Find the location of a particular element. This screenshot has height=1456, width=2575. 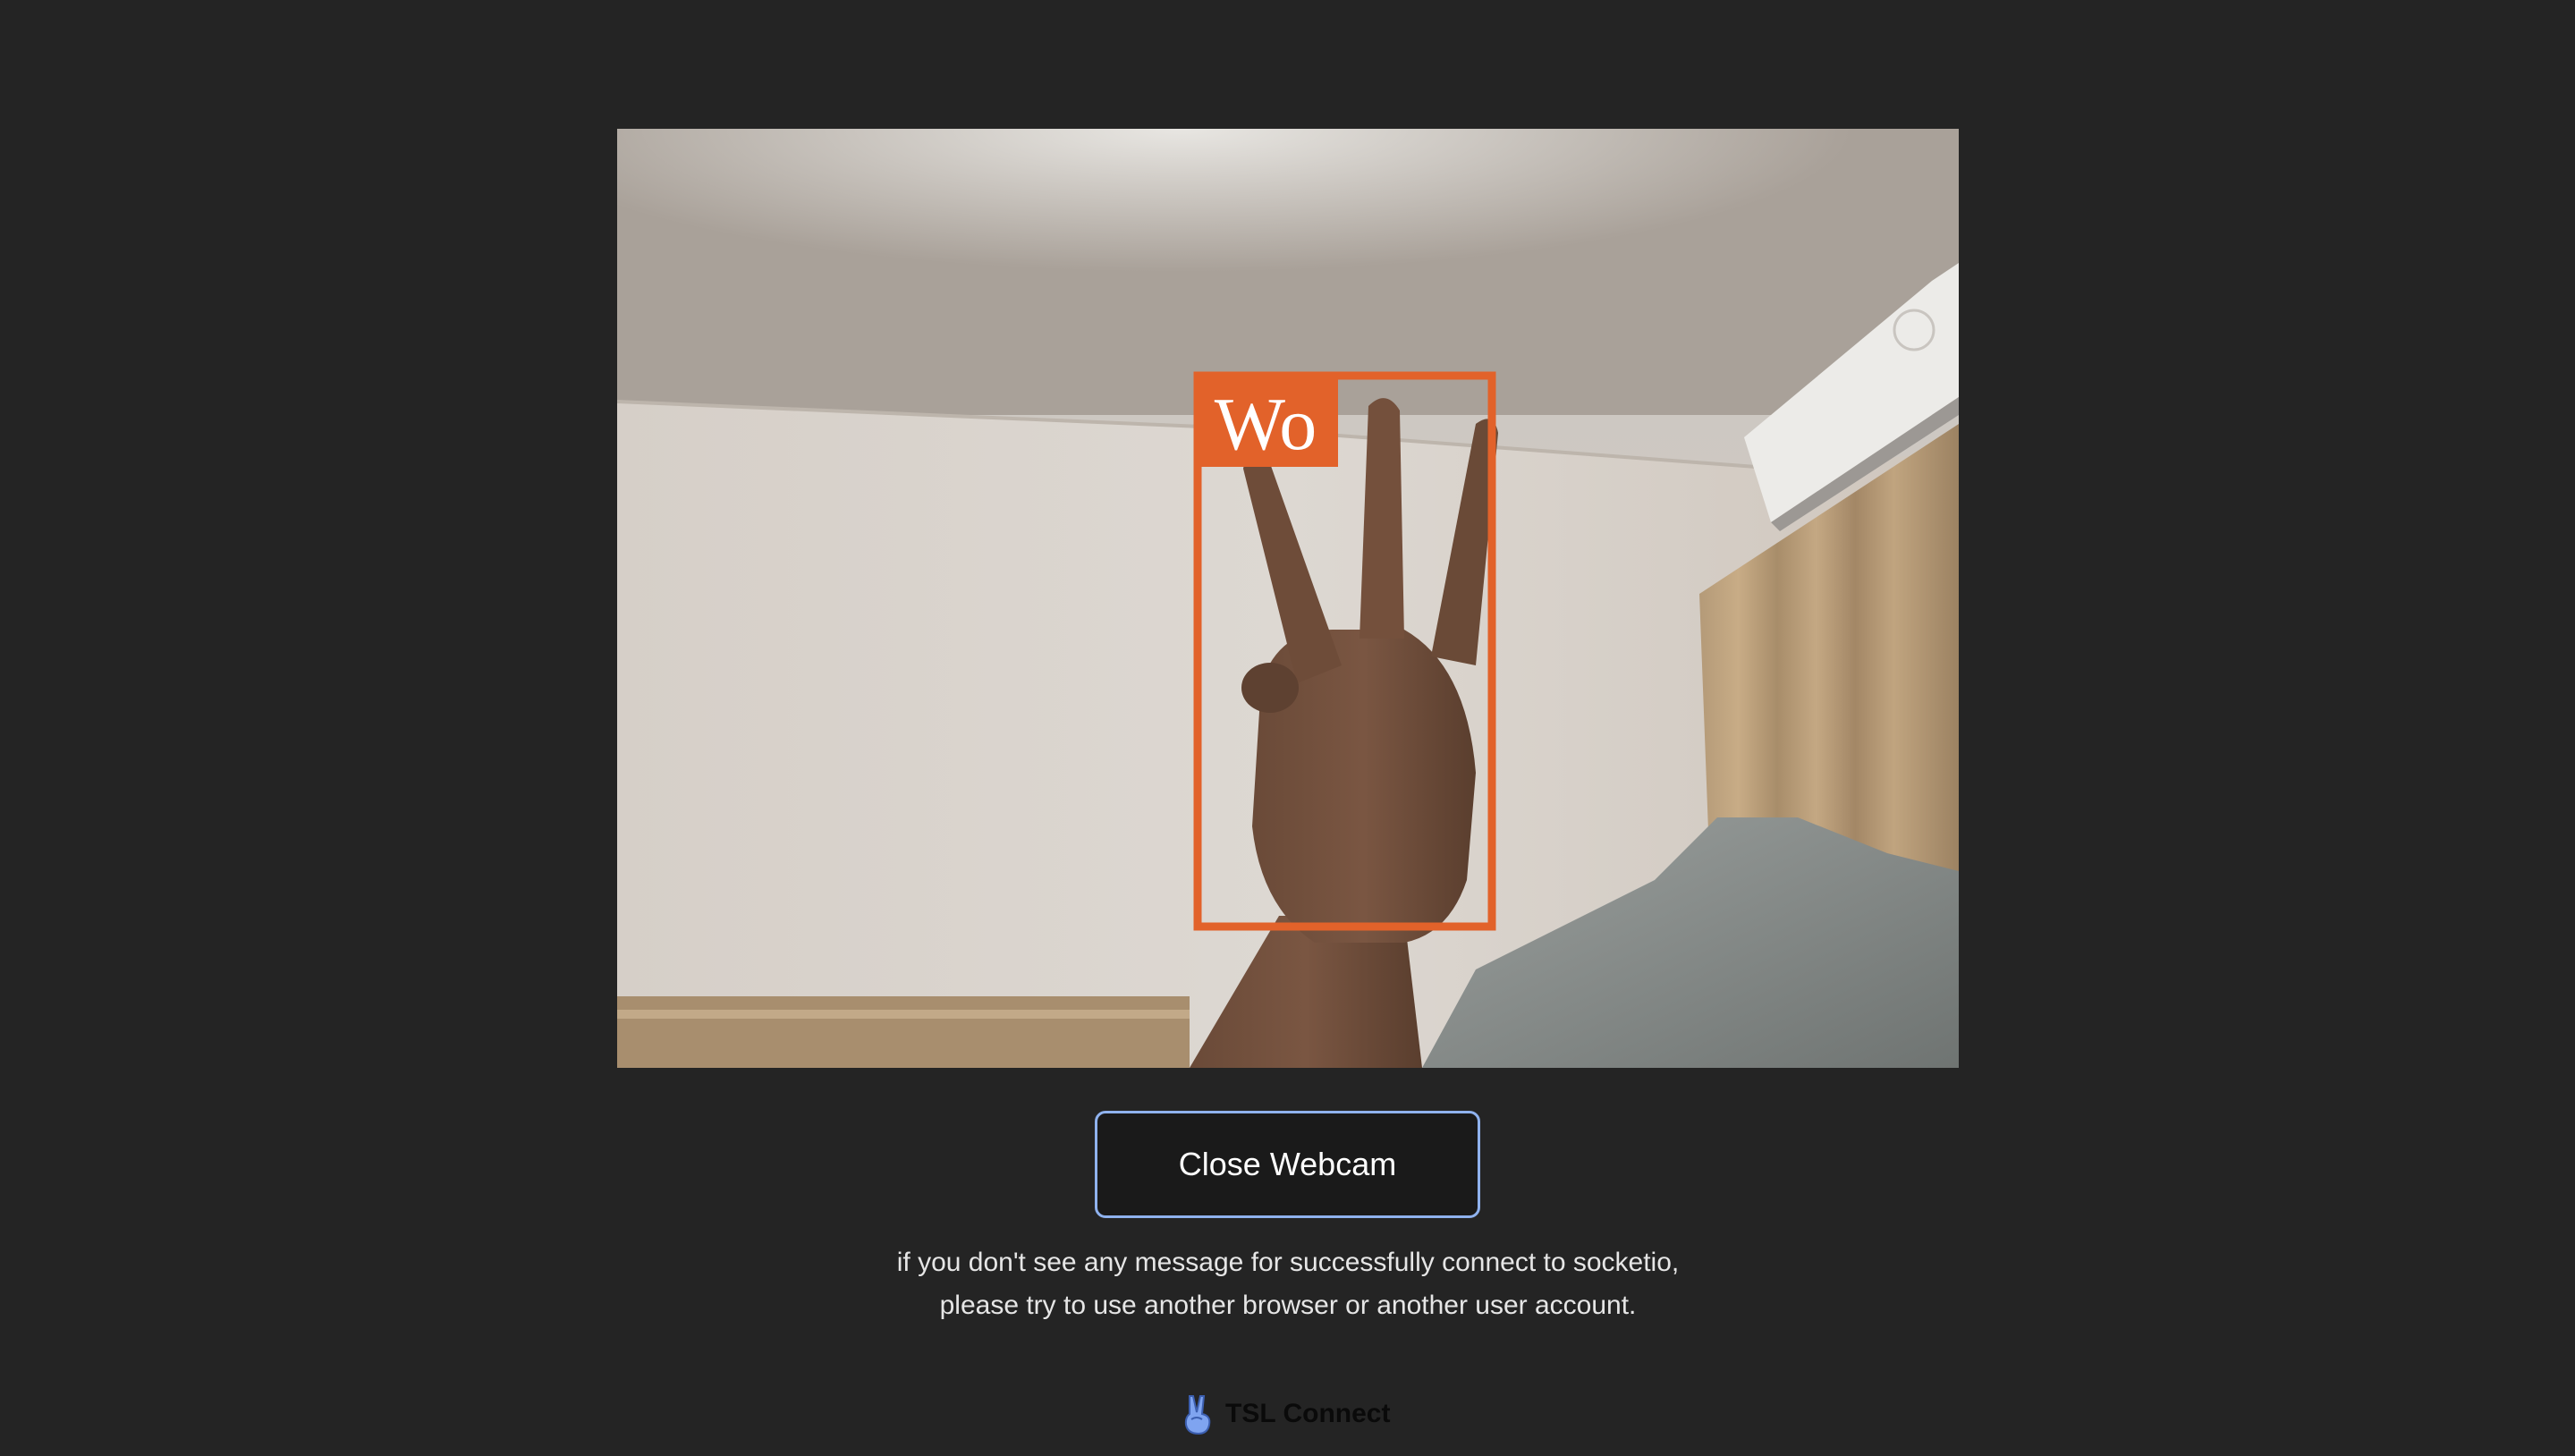

close-webcam-button: Close Webcam is located at coordinates (1287, 1164).